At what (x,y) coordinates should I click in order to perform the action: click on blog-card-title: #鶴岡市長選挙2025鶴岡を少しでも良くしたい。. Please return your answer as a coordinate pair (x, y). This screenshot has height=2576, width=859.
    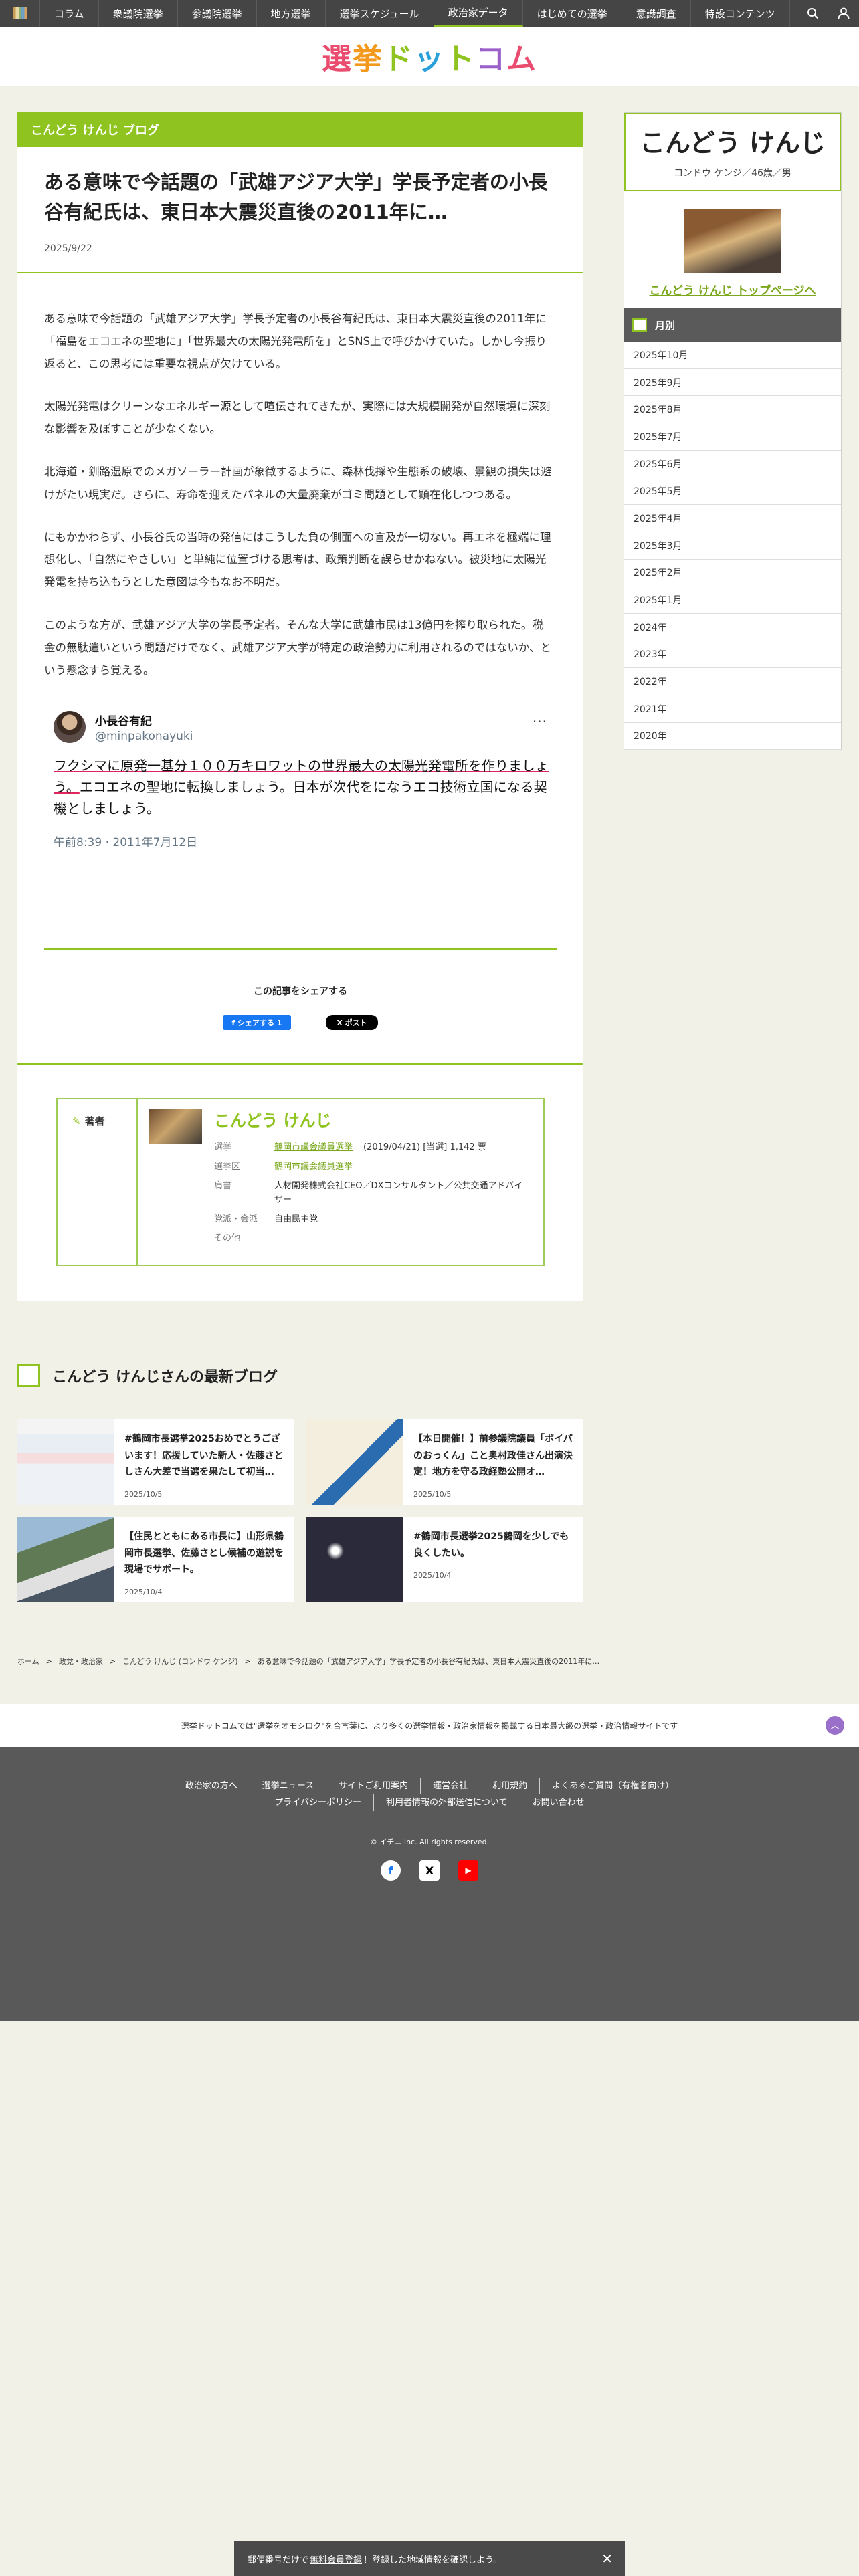
    Looking at the image, I should click on (491, 1545).